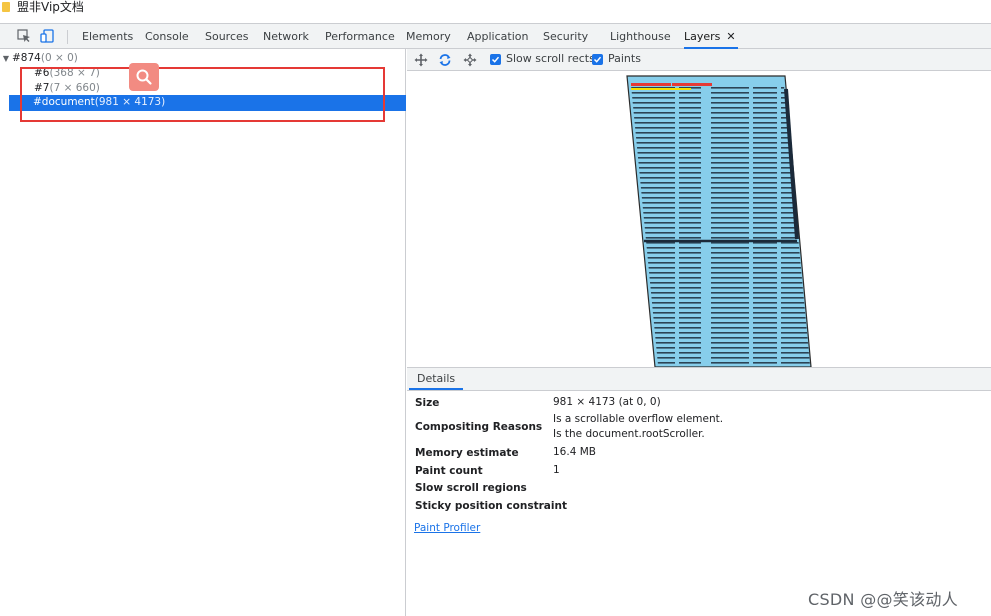  I want to click on search-badge, so click(144, 77).